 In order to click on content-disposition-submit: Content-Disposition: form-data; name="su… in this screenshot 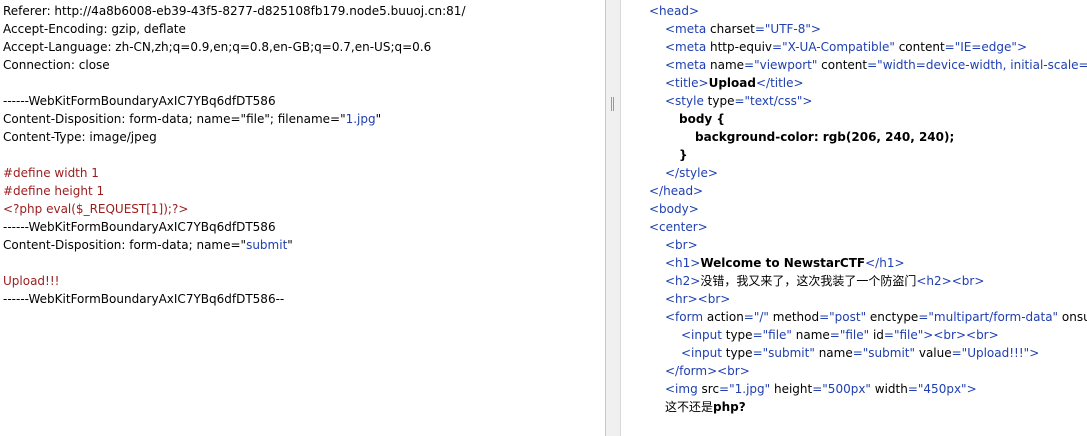, I will do `click(148, 245)`.